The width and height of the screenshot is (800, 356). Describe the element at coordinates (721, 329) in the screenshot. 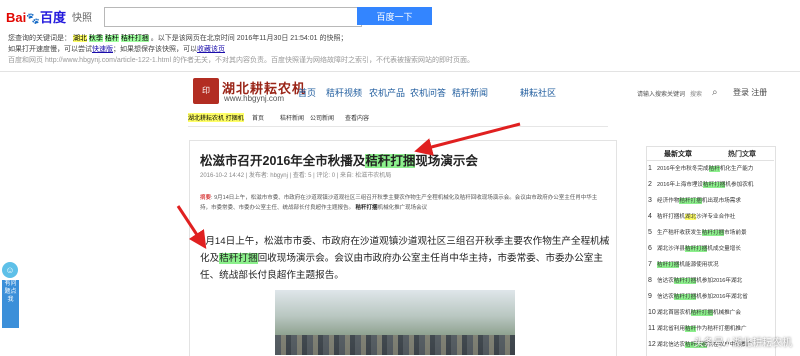

I see `rank-text: 作为秸秆打捆机推广` at that location.